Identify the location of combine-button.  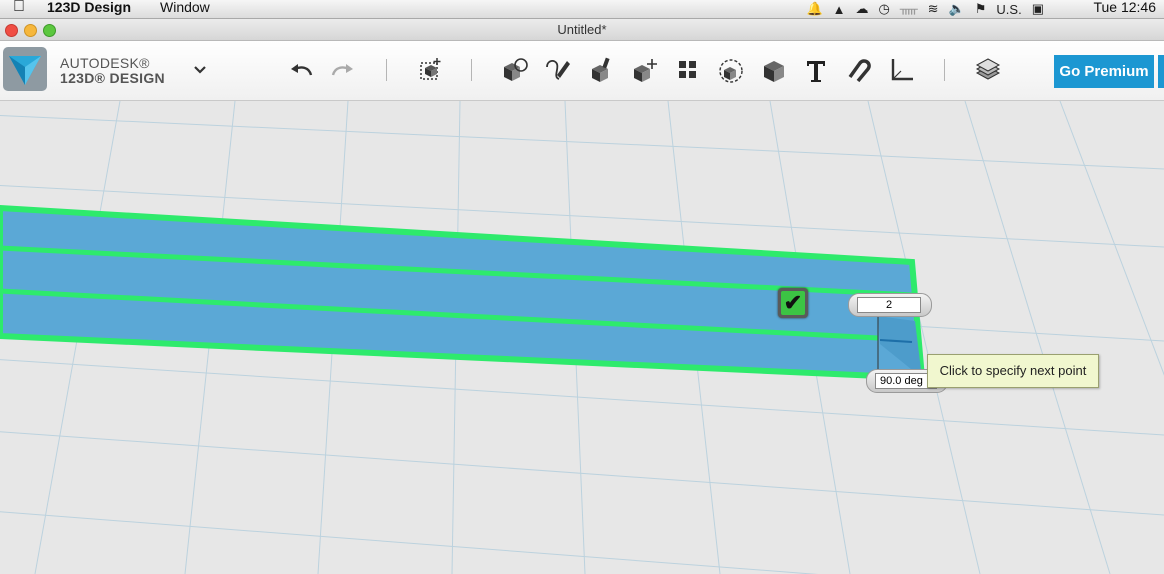
(774, 70).